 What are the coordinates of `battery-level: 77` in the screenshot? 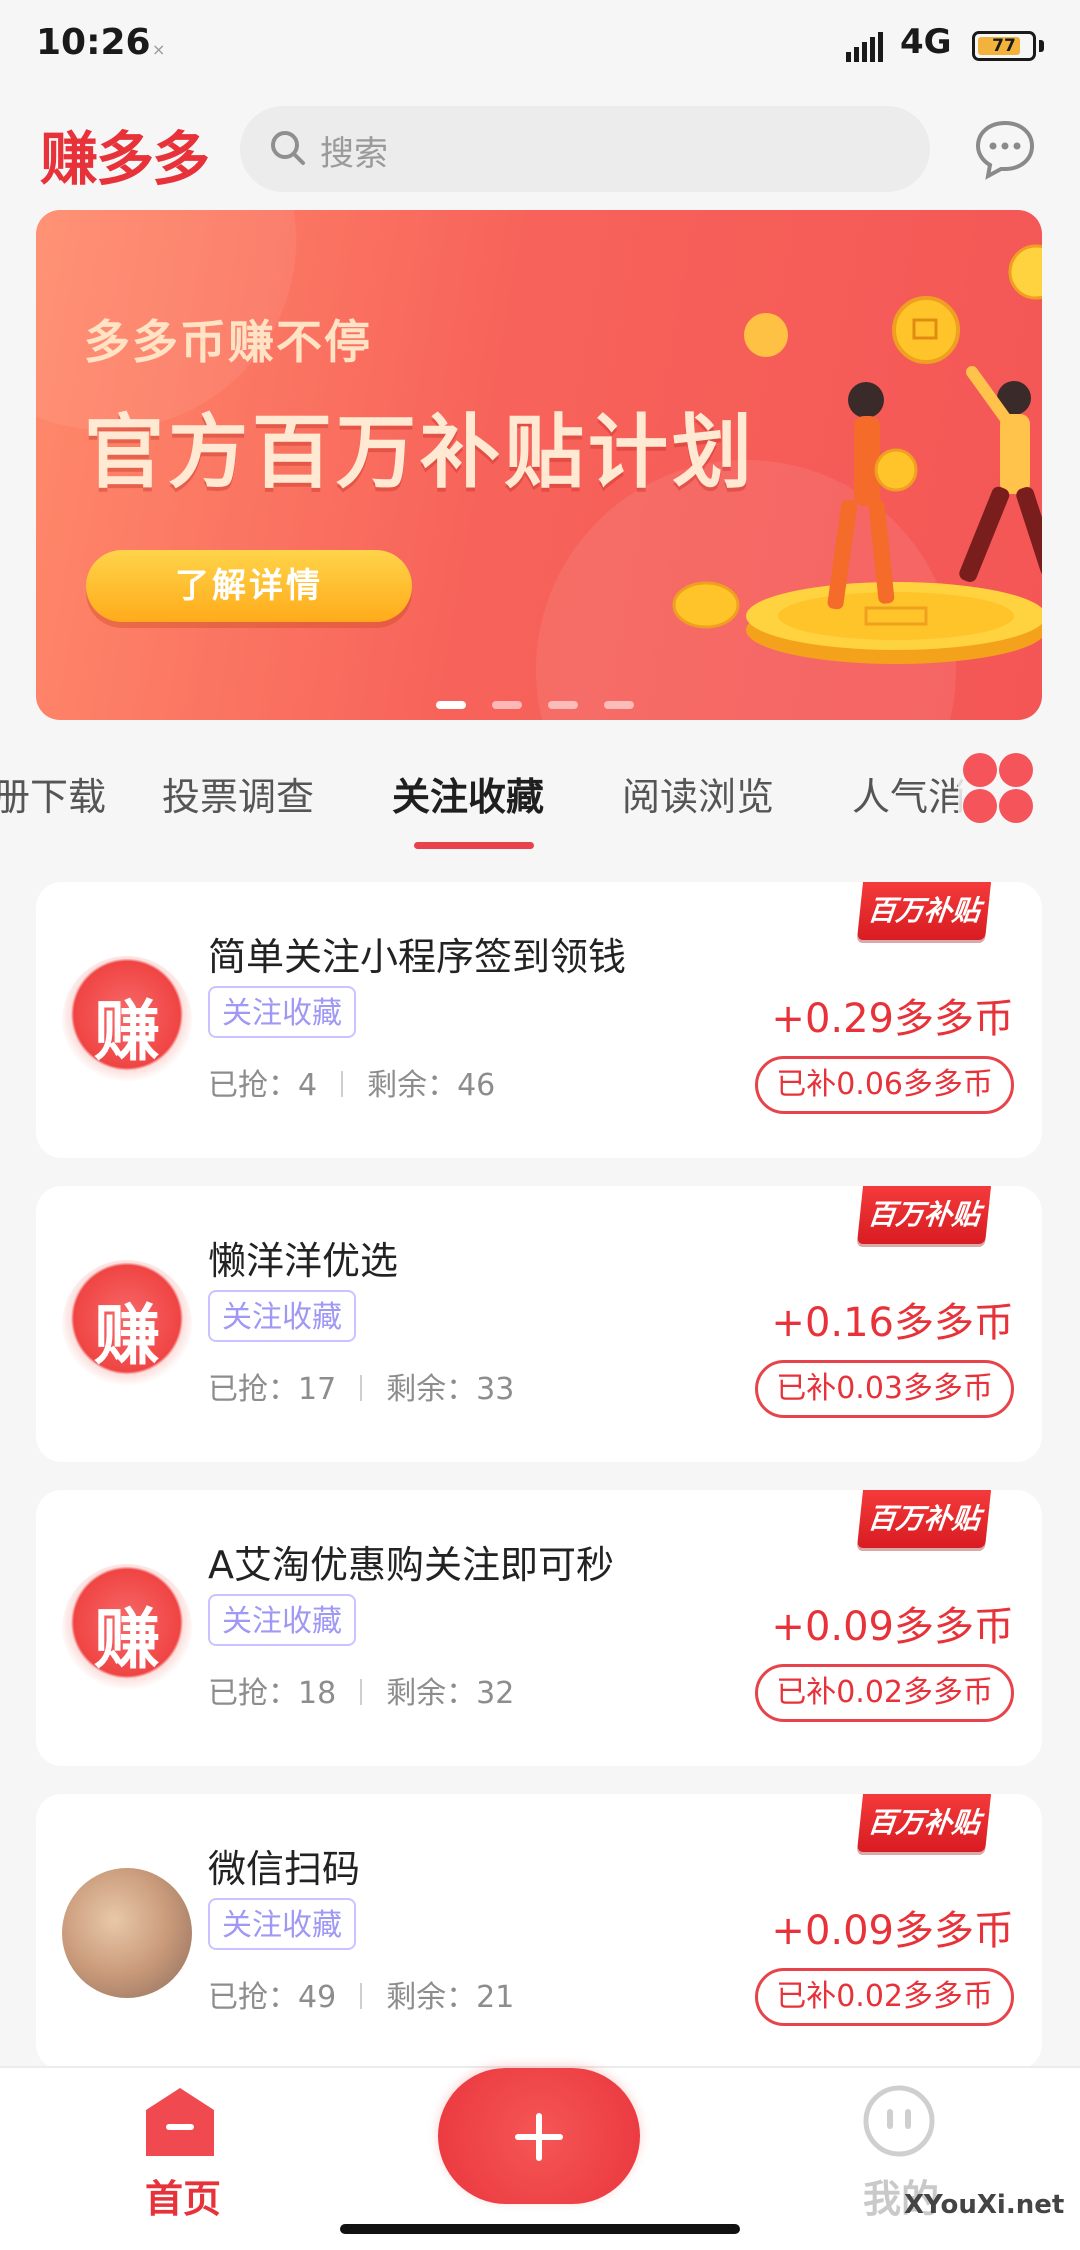 It's located at (1004, 46).